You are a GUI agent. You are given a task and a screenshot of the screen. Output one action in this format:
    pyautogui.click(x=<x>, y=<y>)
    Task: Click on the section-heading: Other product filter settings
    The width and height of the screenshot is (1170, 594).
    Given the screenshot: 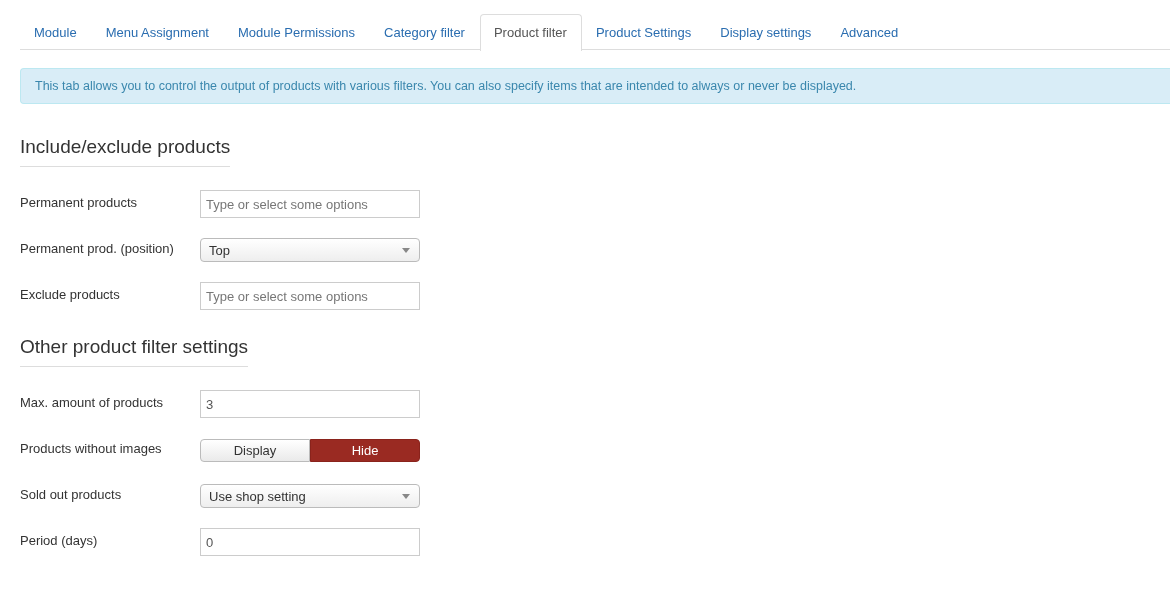 What is the action you would take?
    pyautogui.click(x=134, y=351)
    